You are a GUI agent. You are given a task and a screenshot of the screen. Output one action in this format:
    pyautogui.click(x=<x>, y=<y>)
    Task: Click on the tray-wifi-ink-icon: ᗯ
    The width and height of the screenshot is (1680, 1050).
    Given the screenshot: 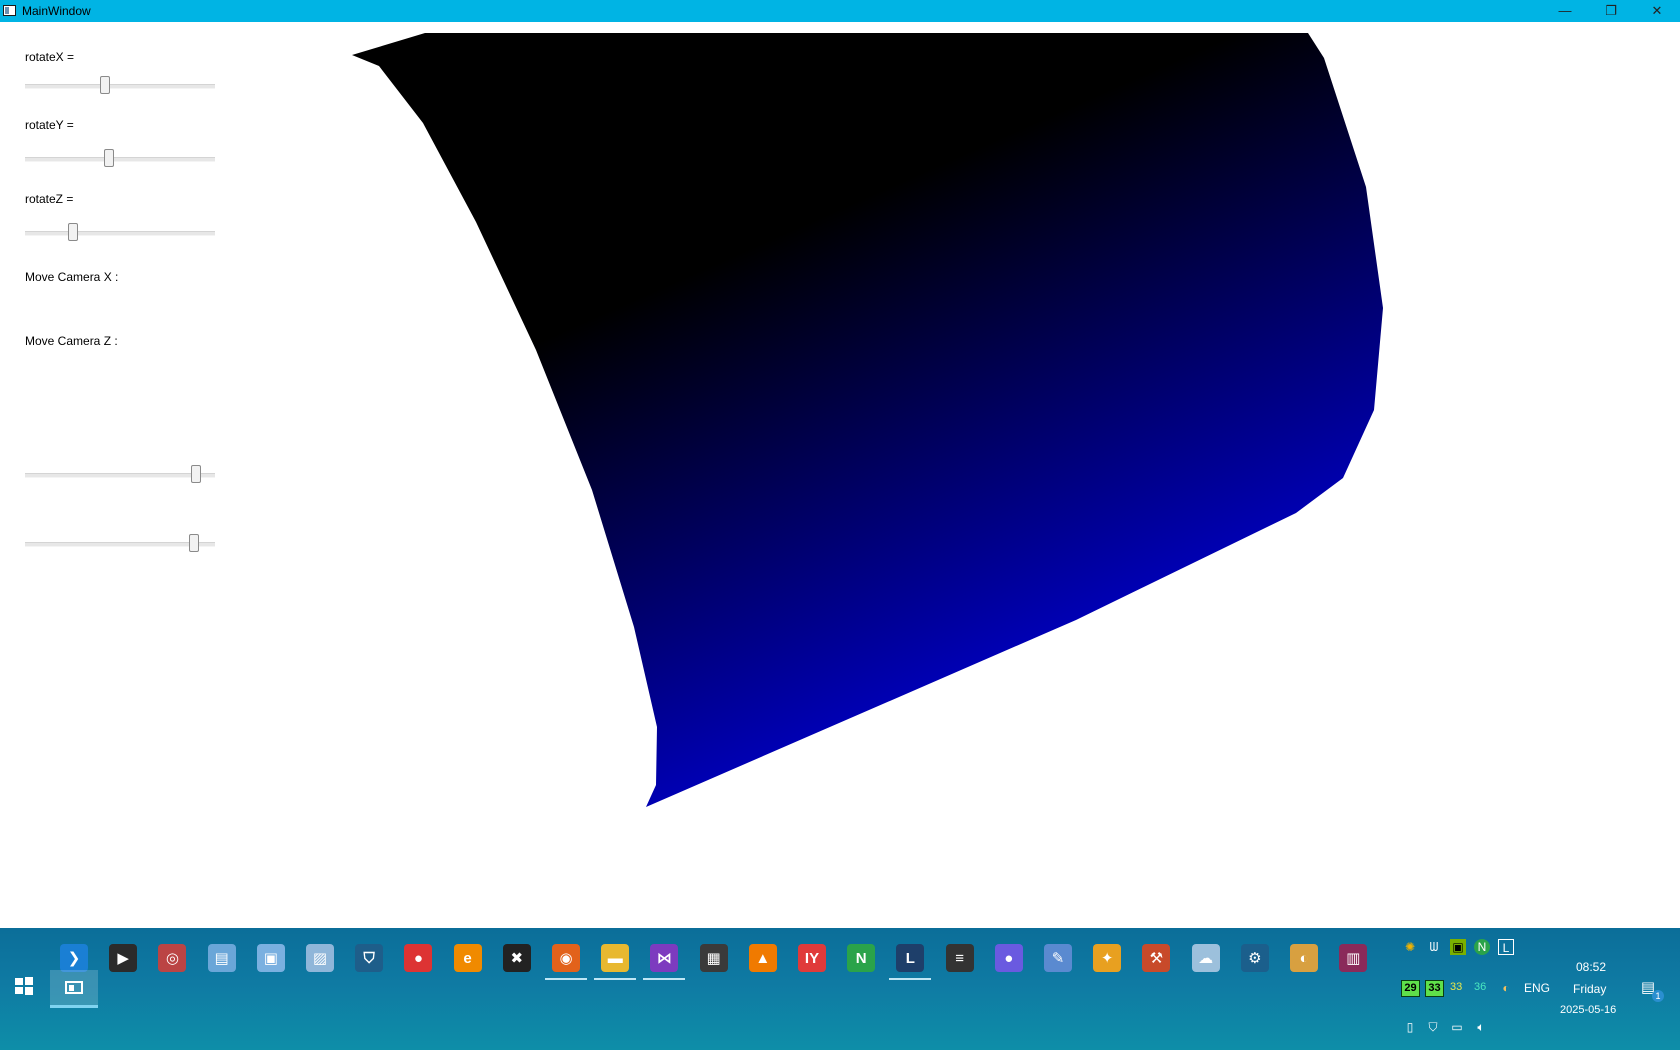 What is the action you would take?
    pyautogui.click(x=1434, y=947)
    